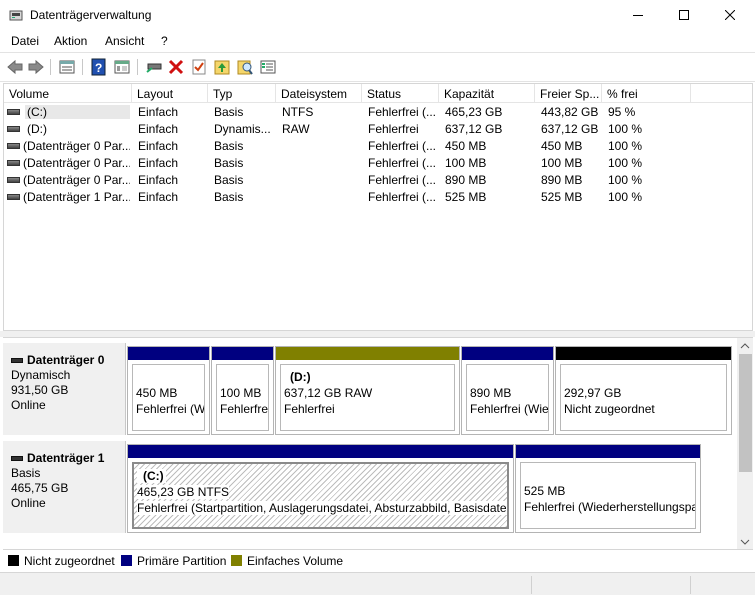  What do you see at coordinates (268, 67) in the screenshot?
I see `settings-list-icon` at bounding box center [268, 67].